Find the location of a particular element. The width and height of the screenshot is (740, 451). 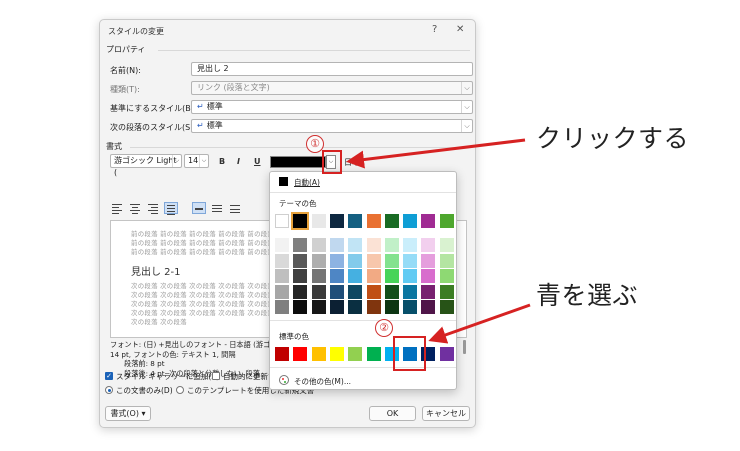

format-menu-button: 書式(O) ▾ is located at coordinates (128, 413).